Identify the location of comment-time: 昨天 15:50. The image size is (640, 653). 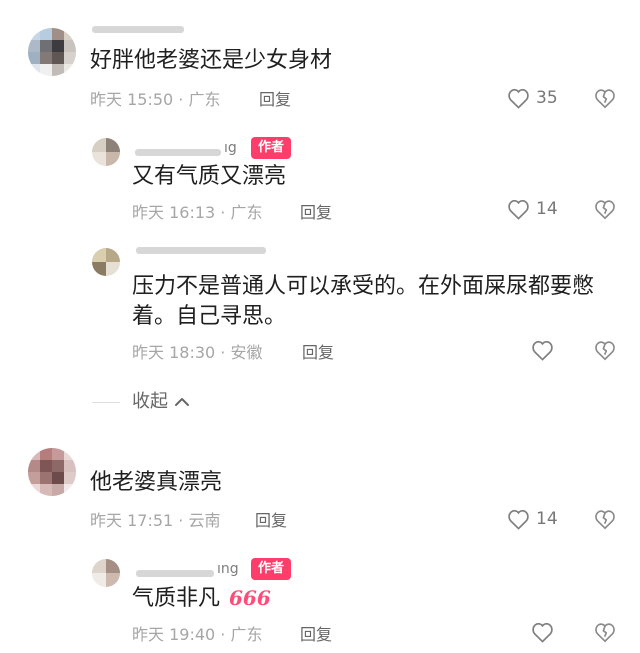
(132, 99).